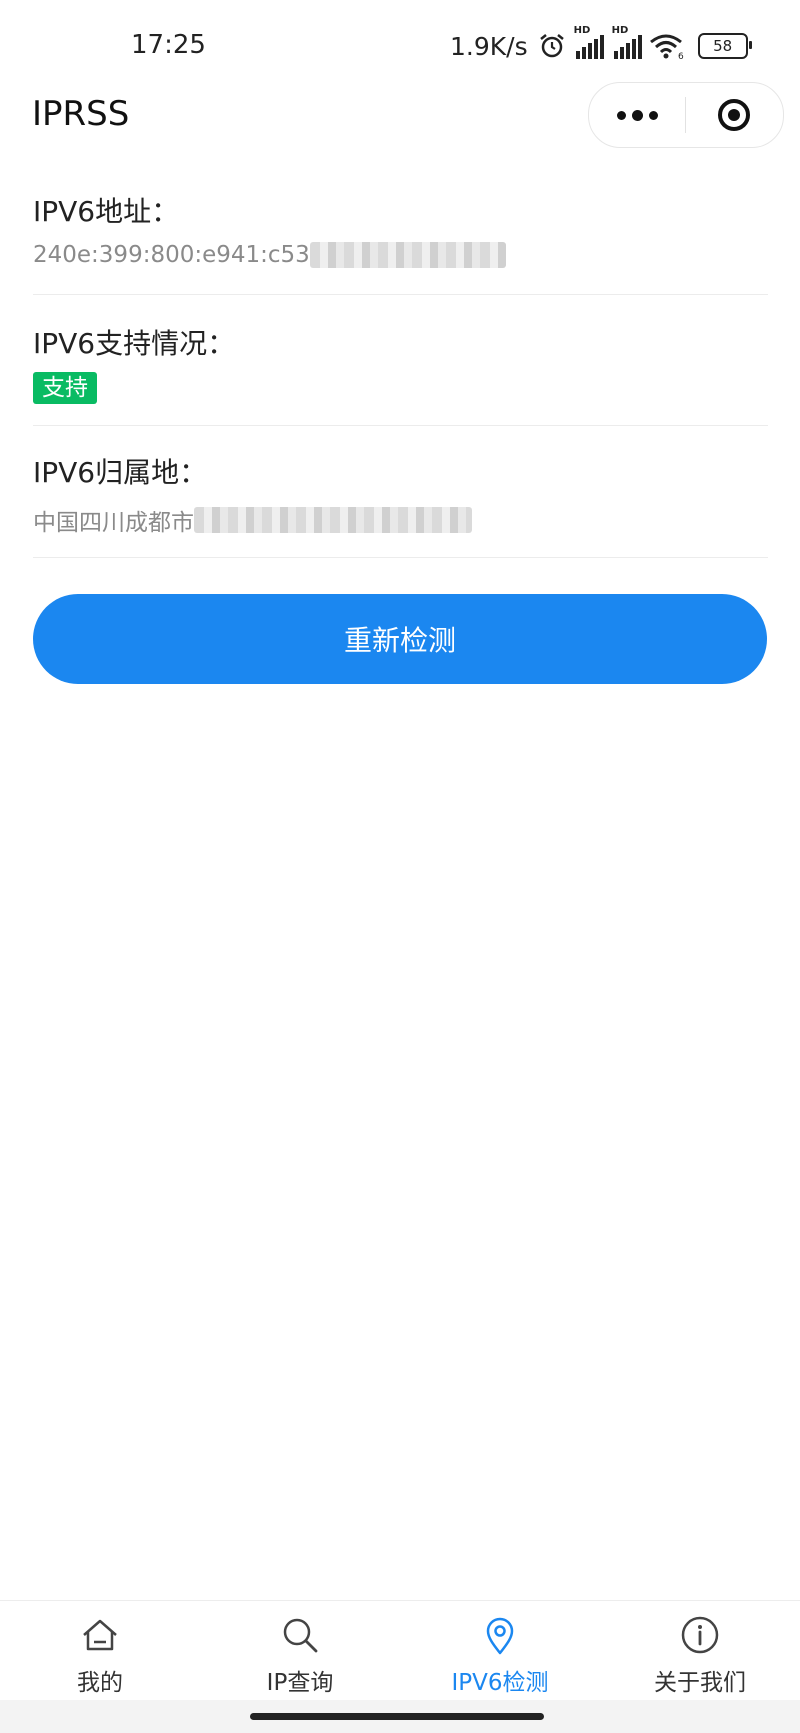 This screenshot has width=800, height=1733. Describe the element at coordinates (700, 1635) in the screenshot. I see `info-icon` at that location.